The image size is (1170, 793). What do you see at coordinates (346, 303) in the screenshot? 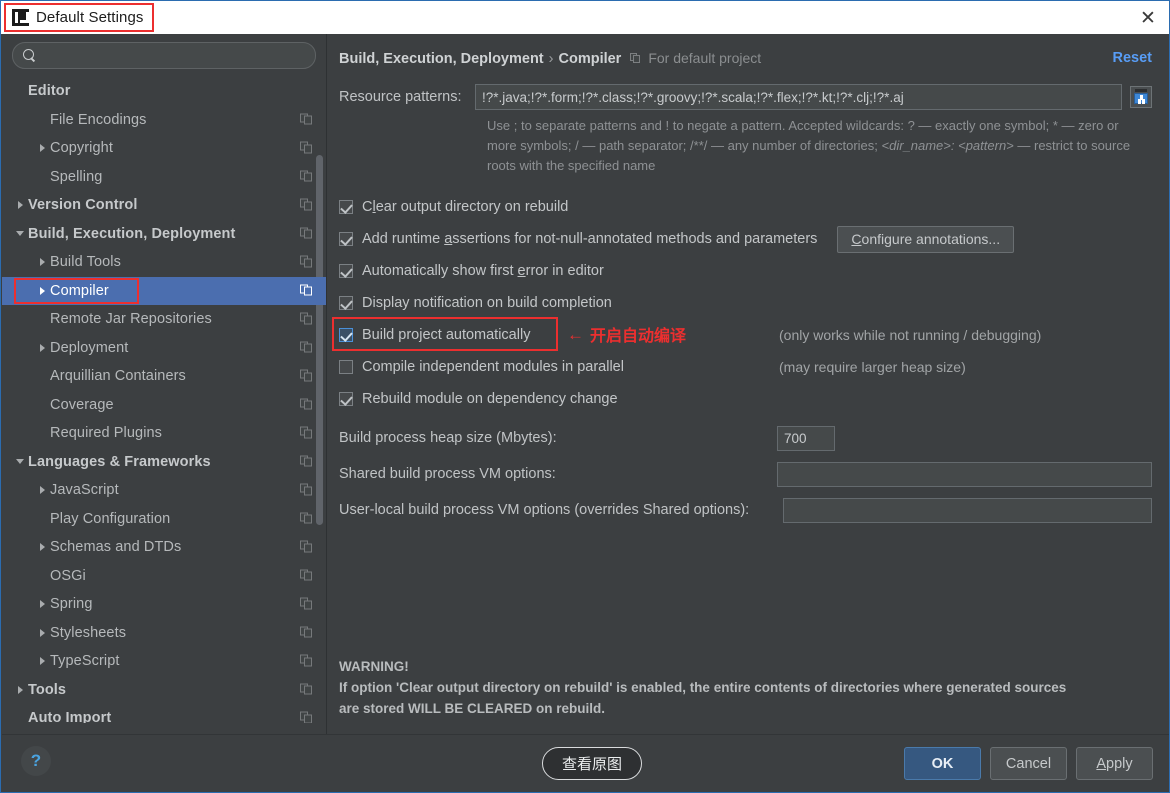
I see `checkbox-display-notification-on-build-completion` at bounding box center [346, 303].